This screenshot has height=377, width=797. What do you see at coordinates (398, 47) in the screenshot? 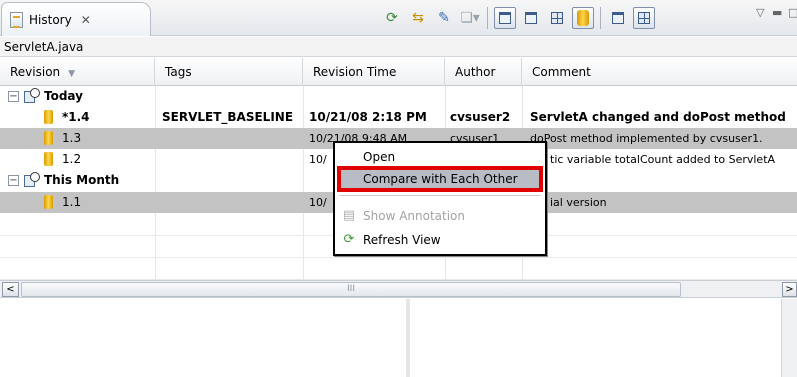
I see `file-label: ServletA.java` at bounding box center [398, 47].